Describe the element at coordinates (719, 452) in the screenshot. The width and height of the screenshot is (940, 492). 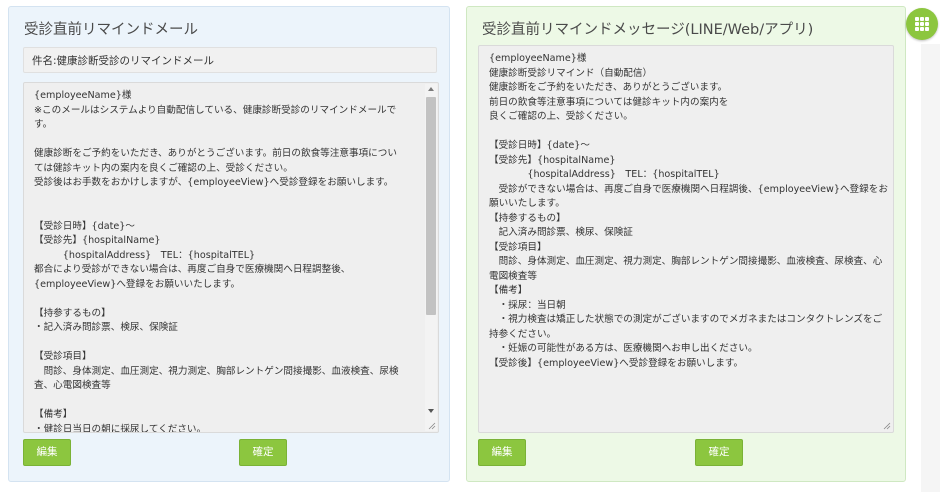
I see `message-confirm-button: 確定` at that location.